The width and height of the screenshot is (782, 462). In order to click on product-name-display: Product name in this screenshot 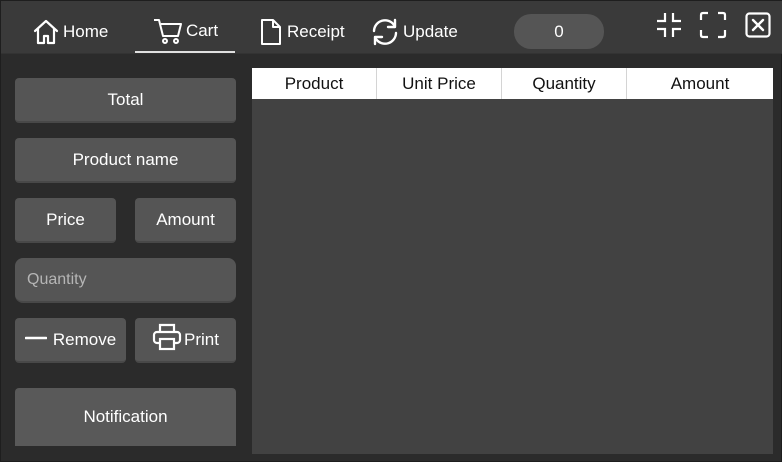, I will do `click(125, 160)`.